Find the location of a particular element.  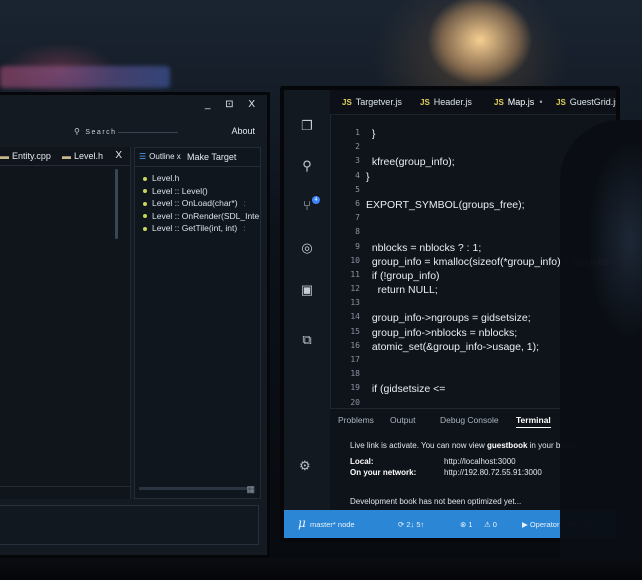

line-number: 16 is located at coordinates (355, 345).